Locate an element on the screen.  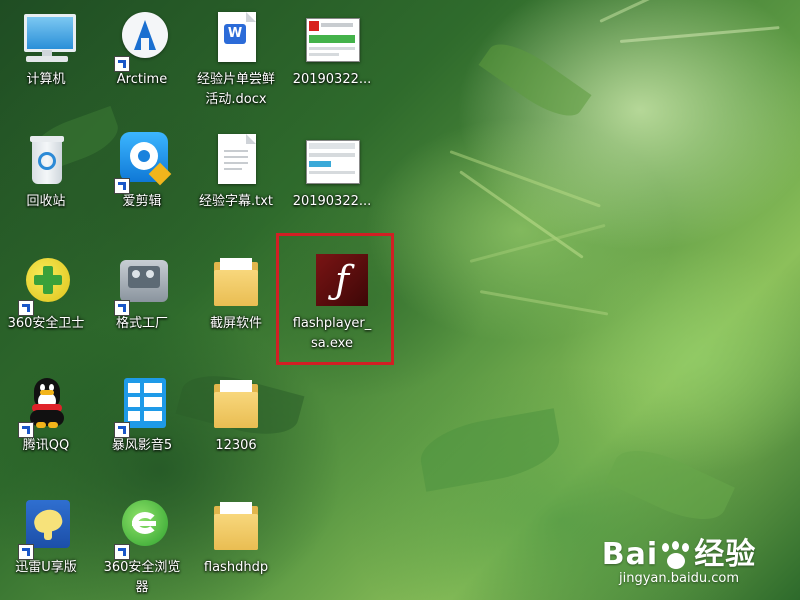
text-file-icon is located at coordinates (236, 160).